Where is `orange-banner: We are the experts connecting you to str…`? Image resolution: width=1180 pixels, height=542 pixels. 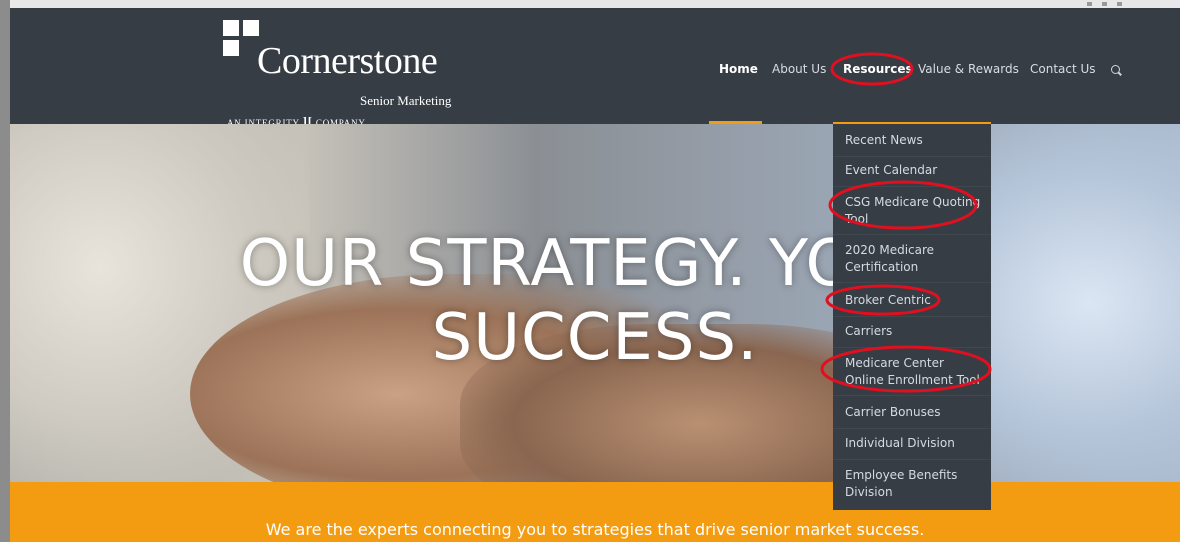
orange-banner: We are the experts connecting you to str… is located at coordinates (595, 512).